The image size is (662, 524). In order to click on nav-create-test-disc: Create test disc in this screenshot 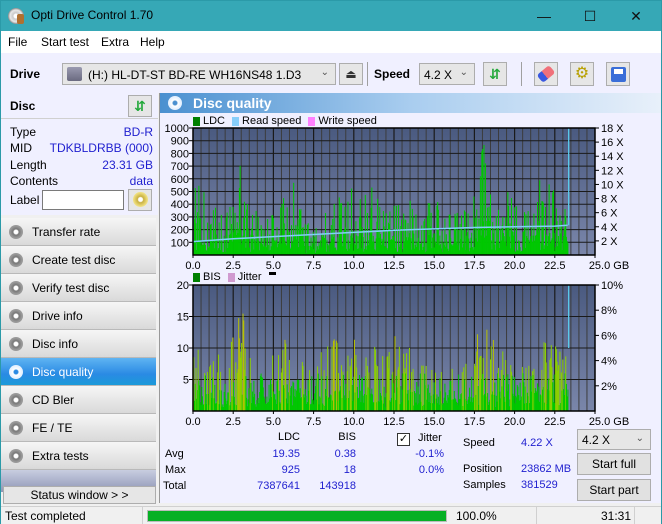, I will do `click(78, 260)`.